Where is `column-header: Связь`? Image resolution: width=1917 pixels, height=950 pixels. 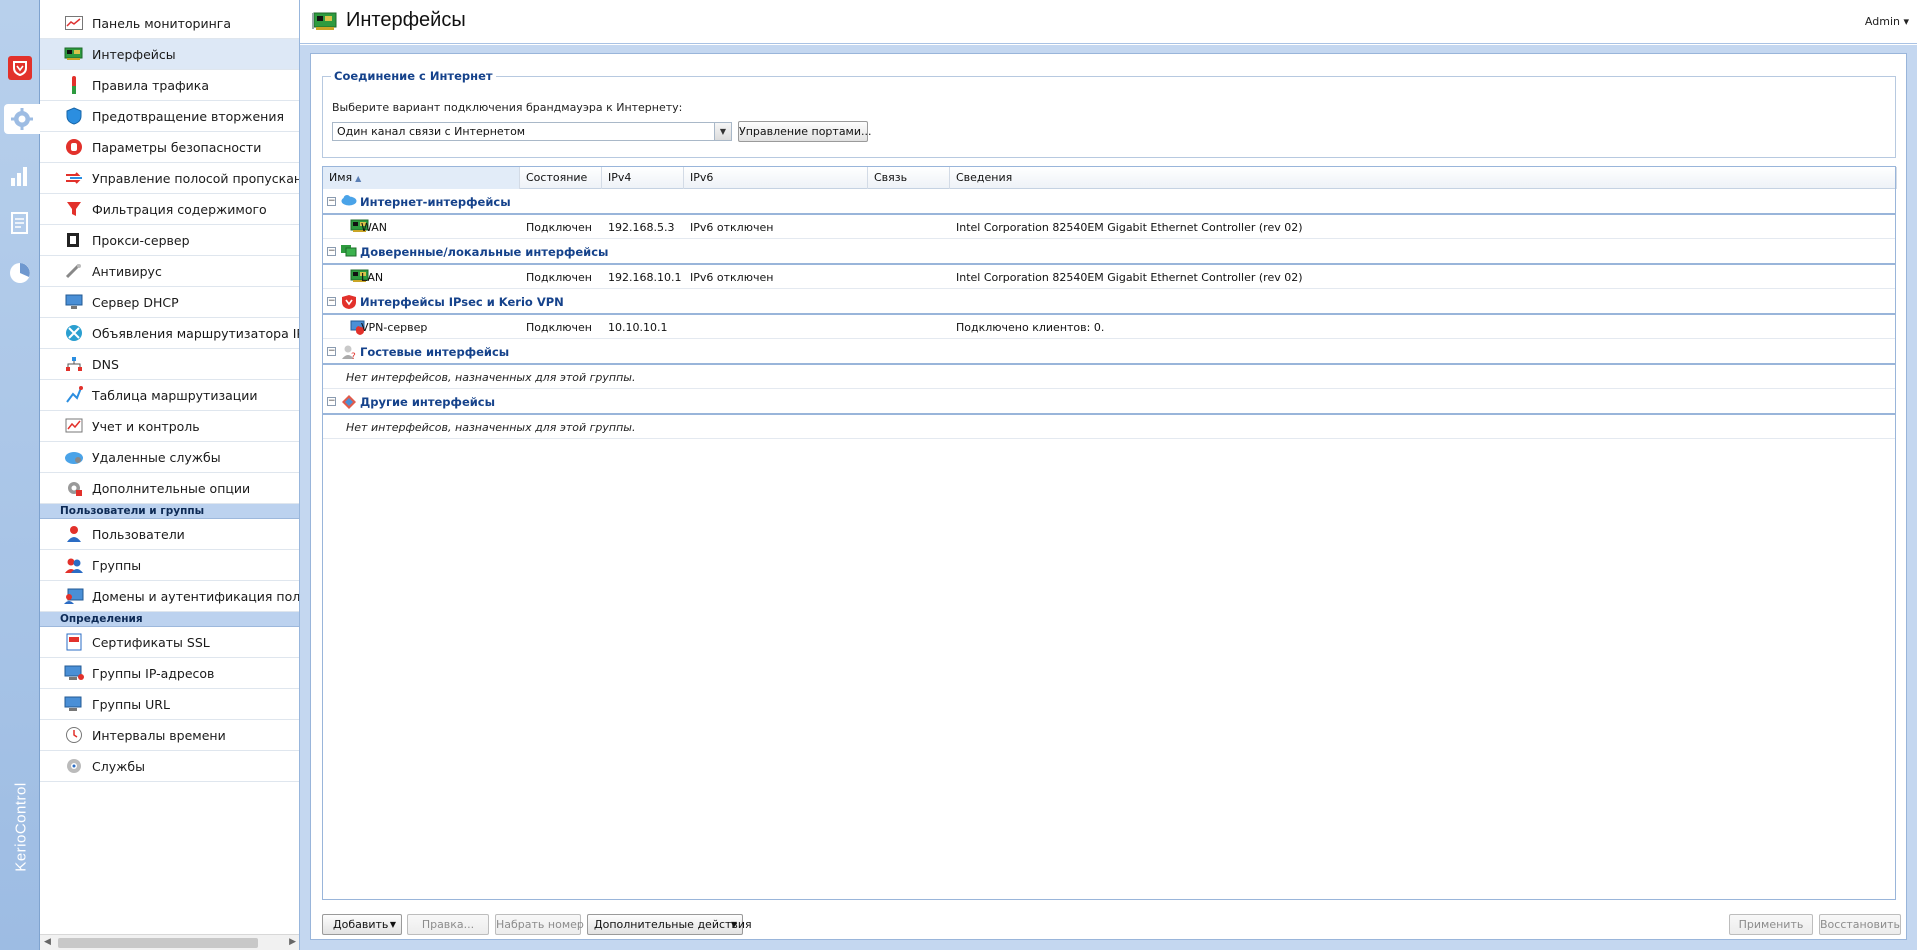
column-header: Связь is located at coordinates (909, 178).